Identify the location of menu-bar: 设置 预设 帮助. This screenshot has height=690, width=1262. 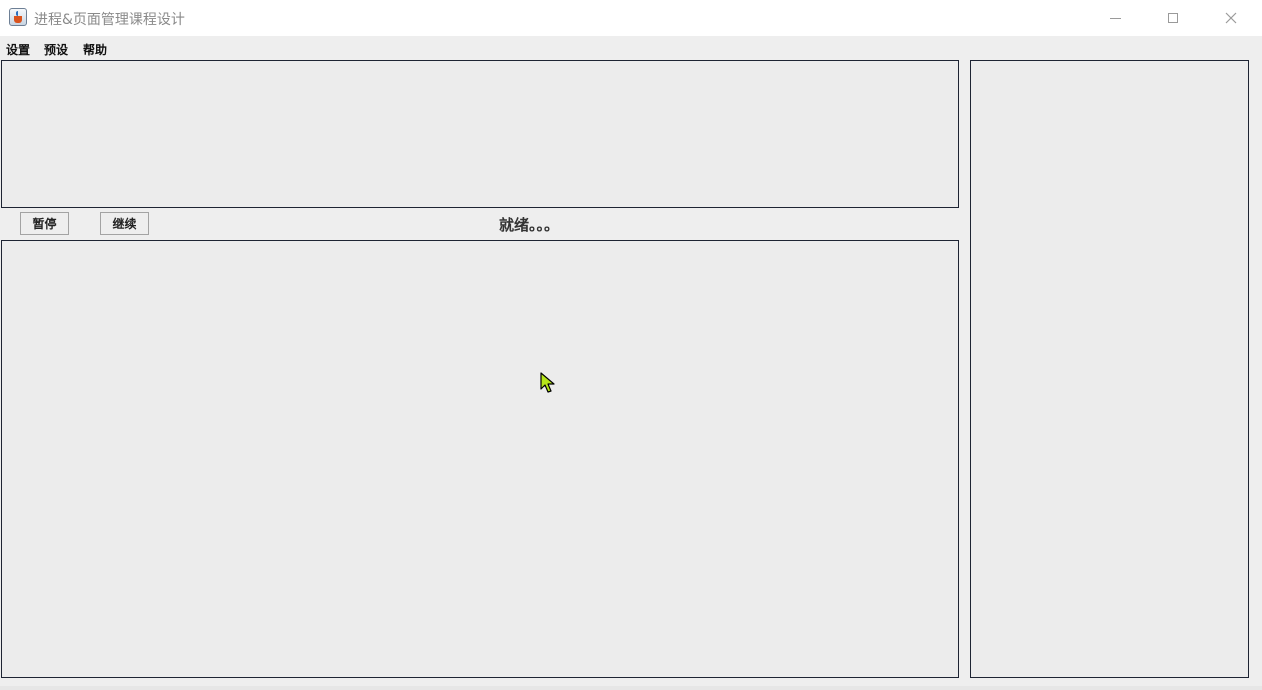
(631, 47).